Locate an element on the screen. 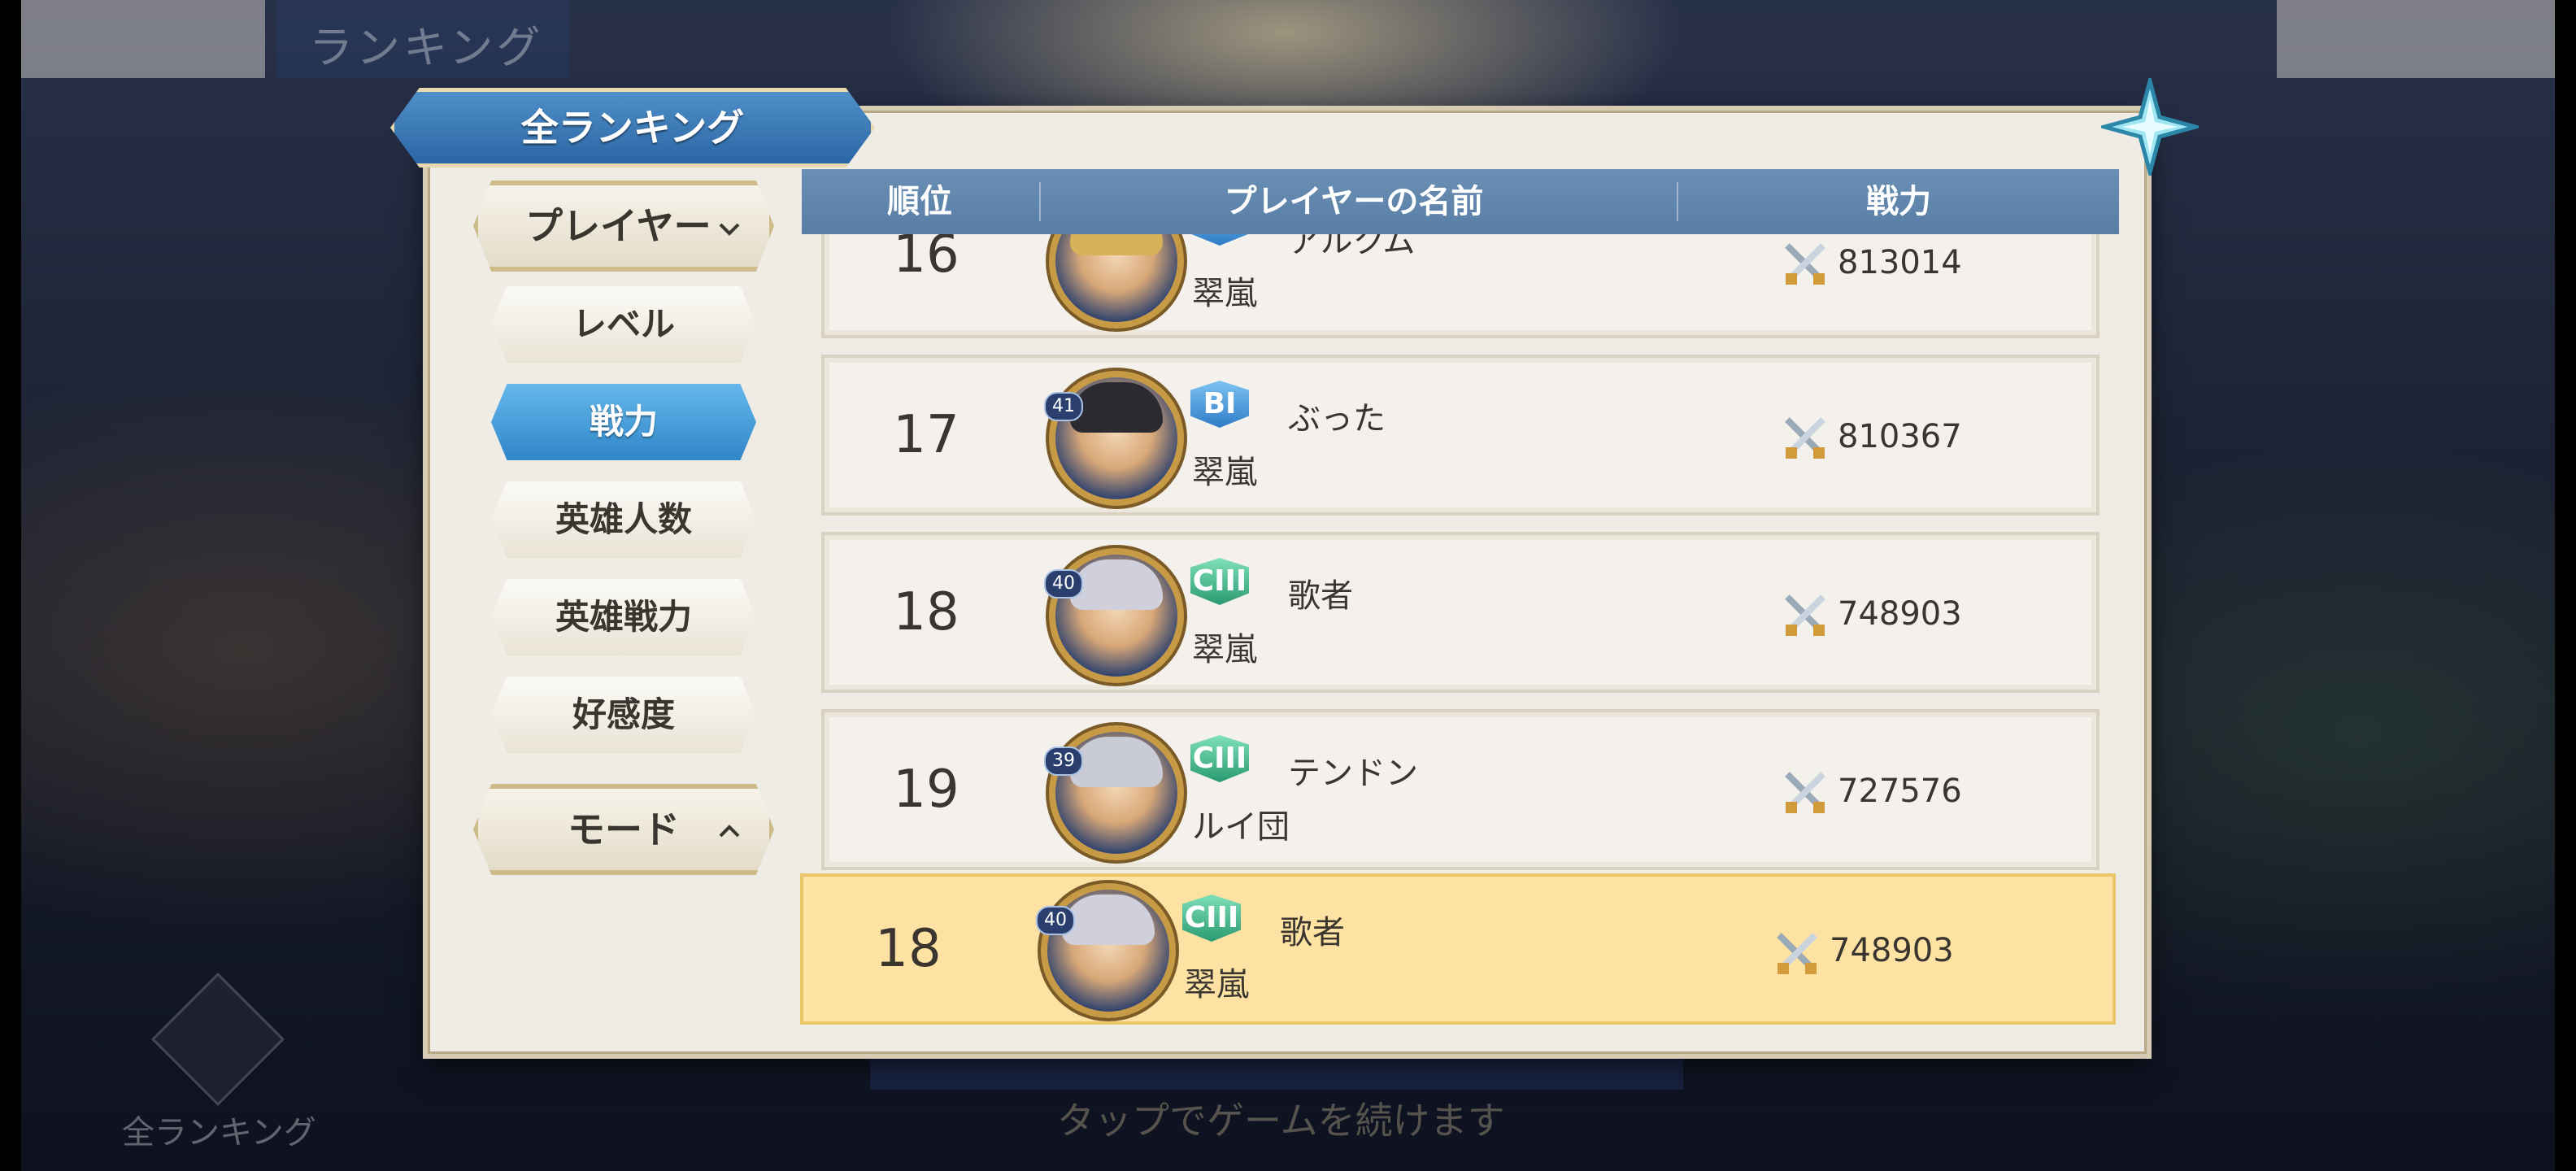 This screenshot has height=1171, width=2576. table-row: 18 40 CIII 歌者 翠嵐 748903 is located at coordinates (1461, 613).